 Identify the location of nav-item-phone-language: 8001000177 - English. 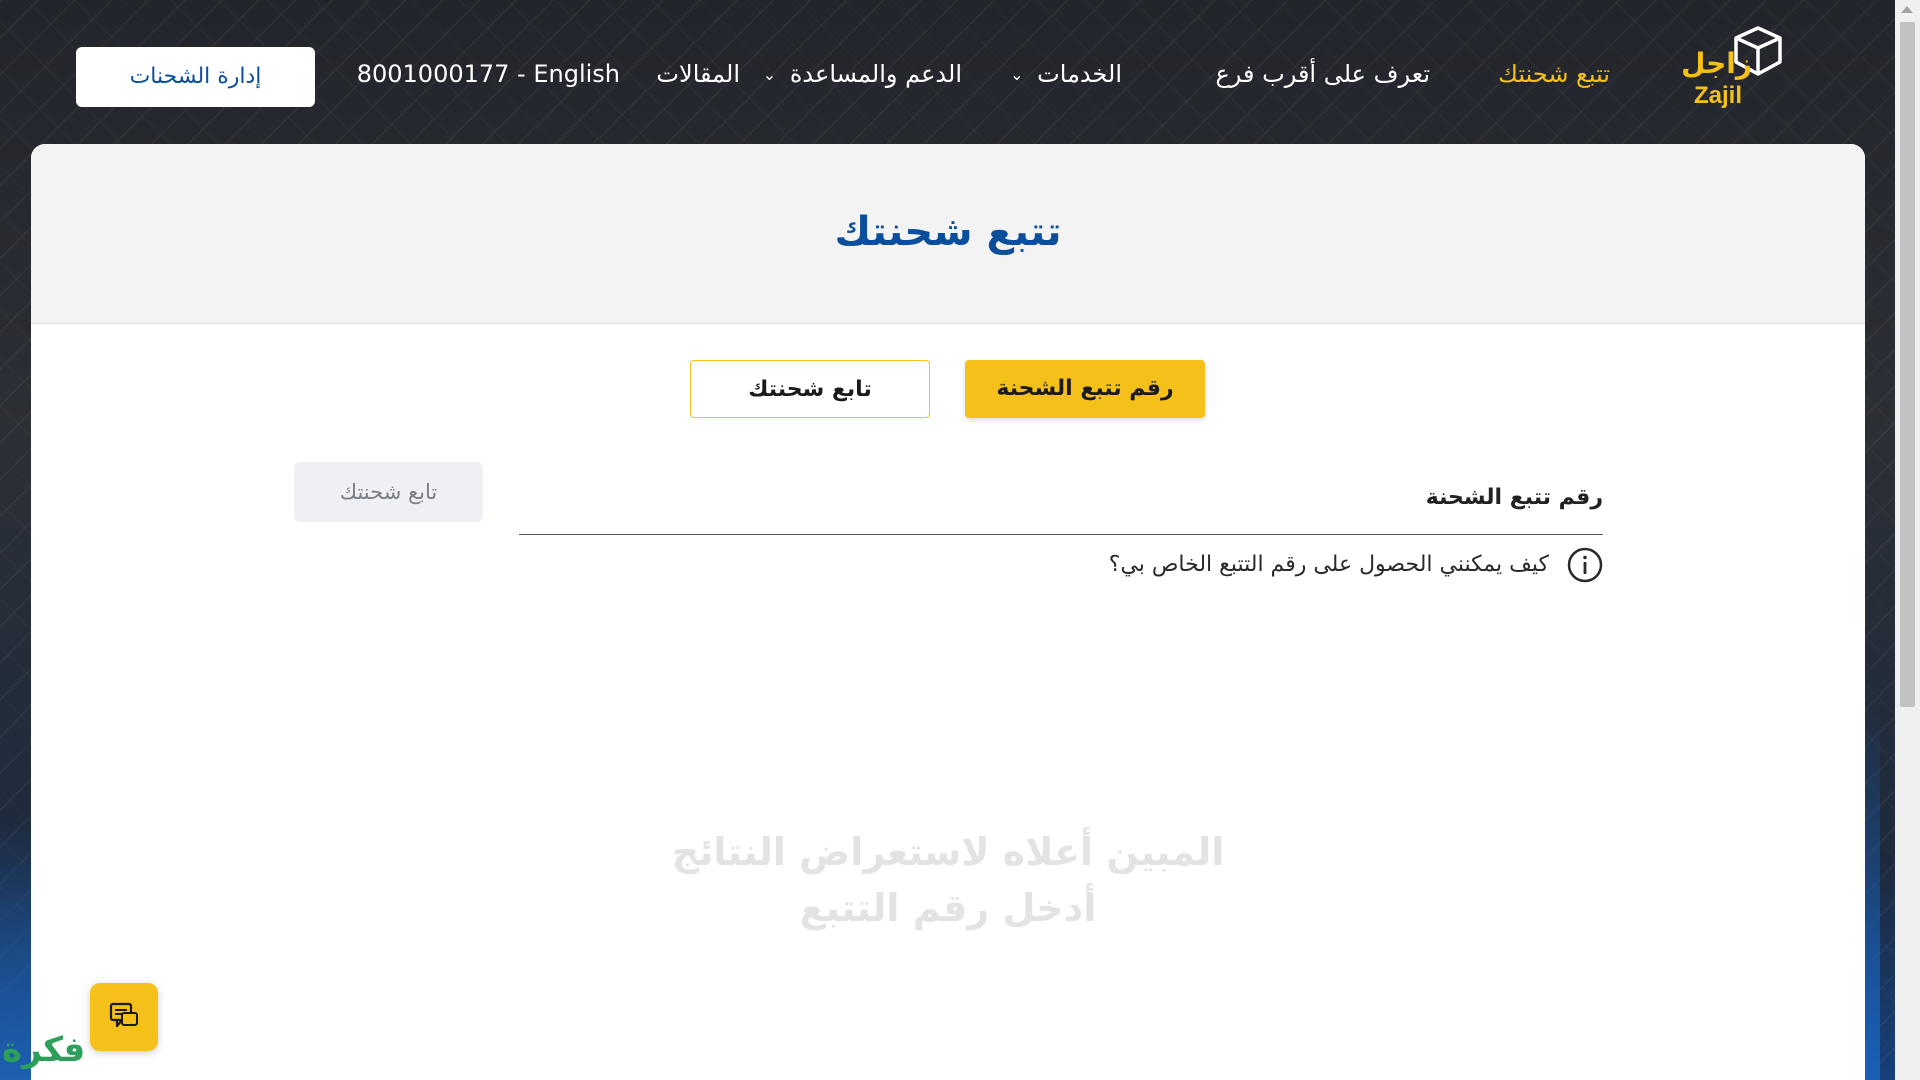
(488, 74).